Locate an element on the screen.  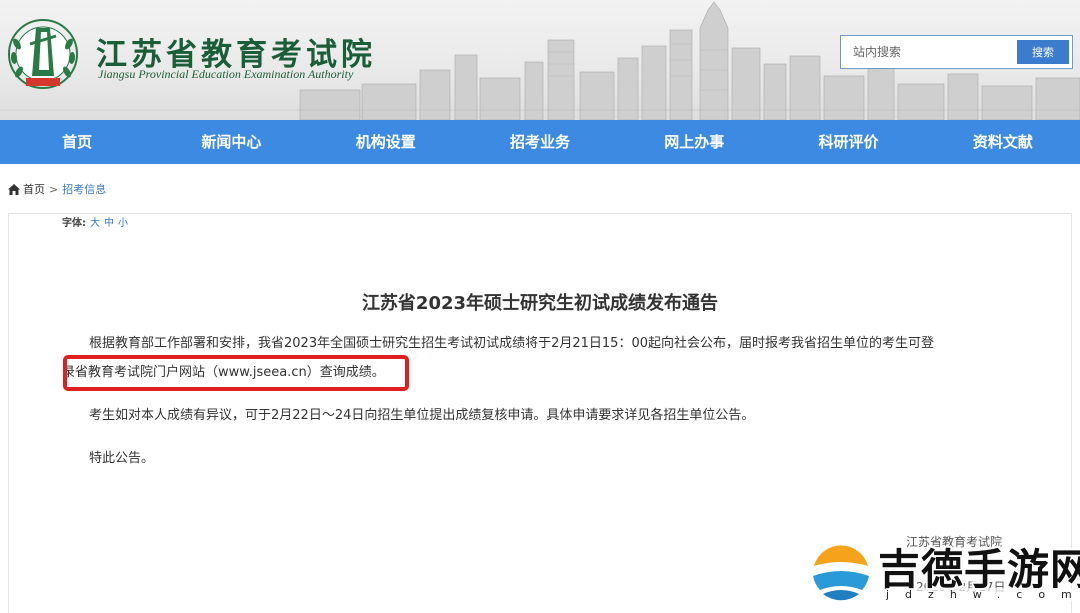
nav-item-research: 科研评价 is located at coordinates (848, 142).